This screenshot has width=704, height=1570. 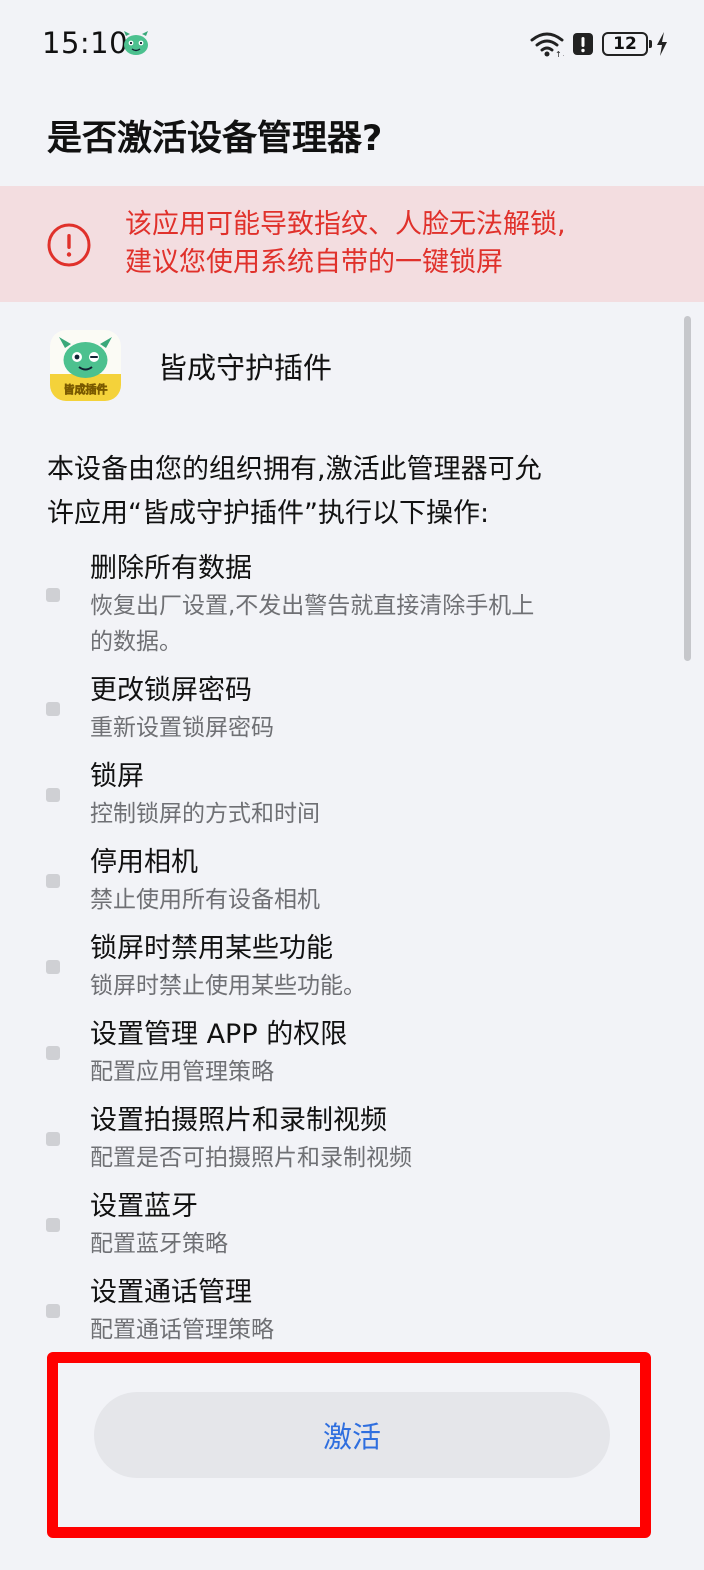 What do you see at coordinates (228, 986) in the screenshot?
I see `permission-desc-line: 锁屏时禁止使用某些功能。` at bounding box center [228, 986].